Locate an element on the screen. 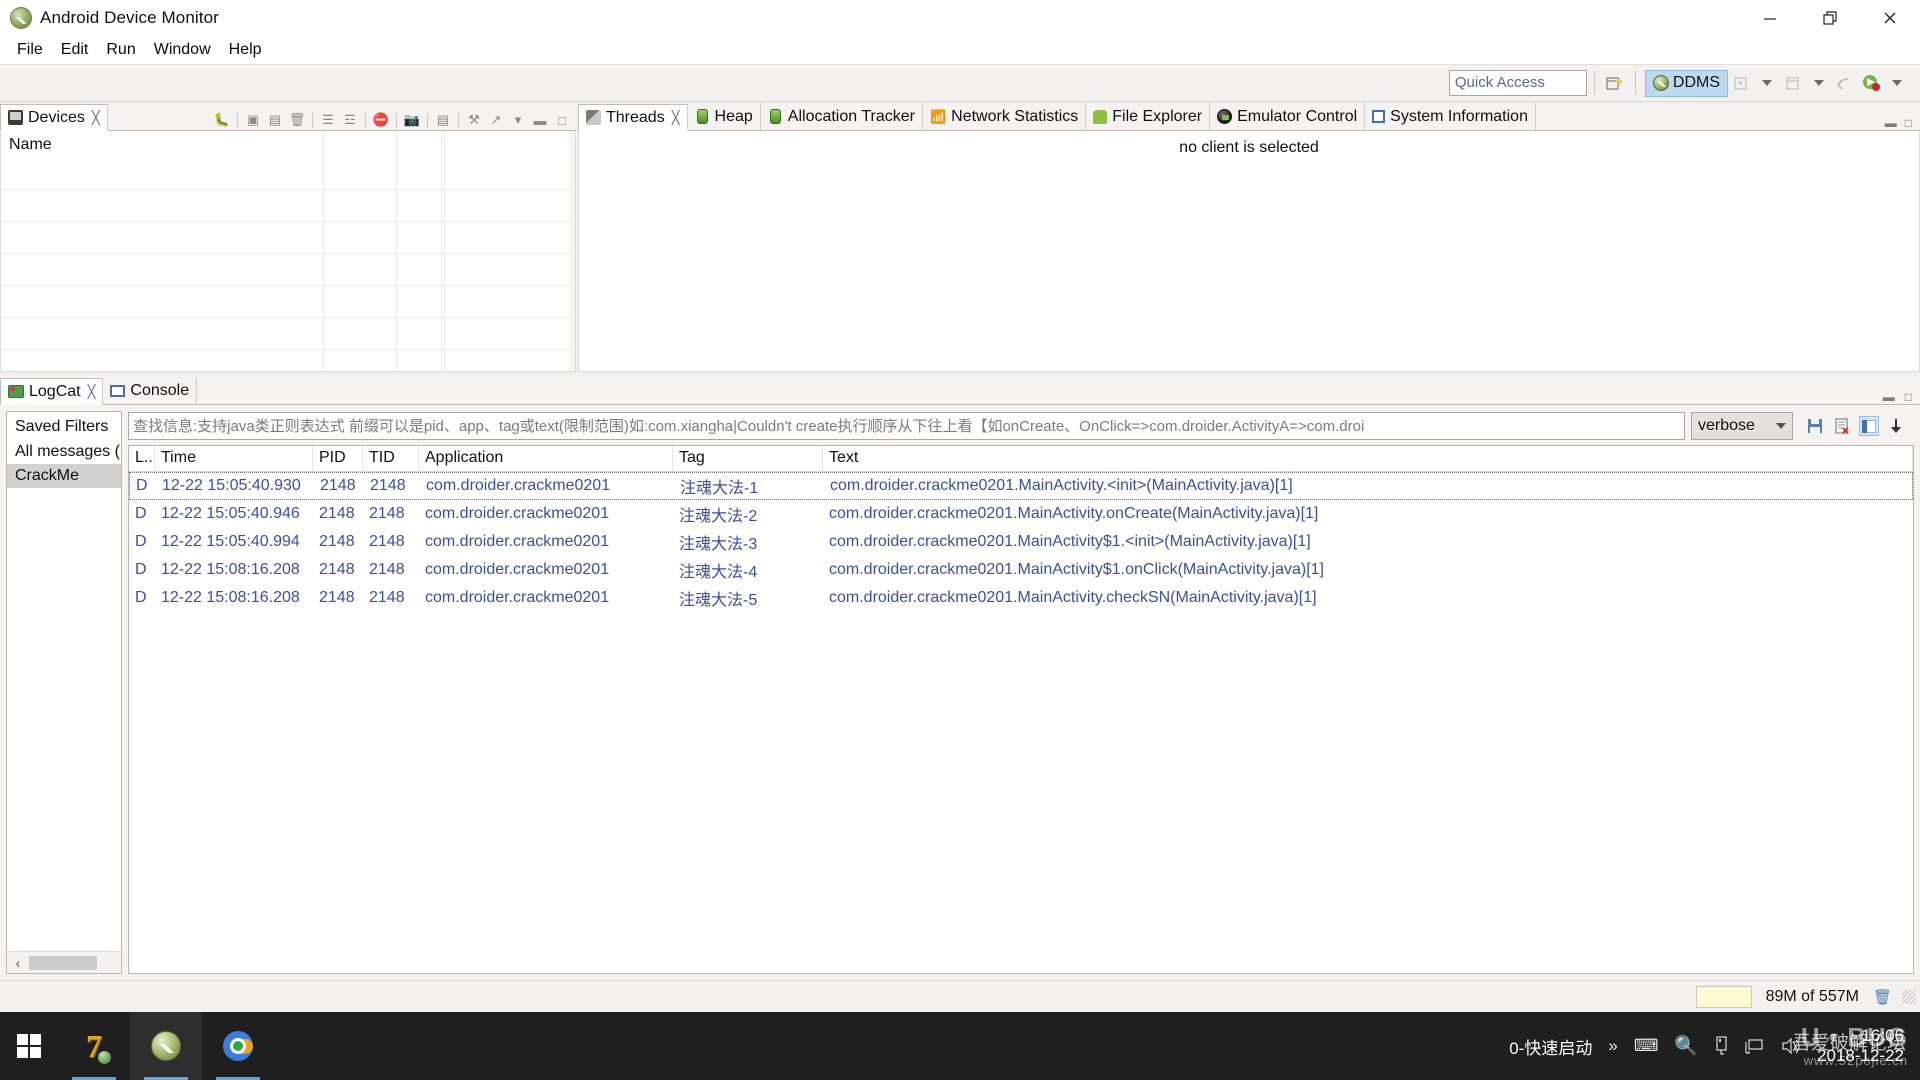  menu-window: Window is located at coordinates (182, 50).